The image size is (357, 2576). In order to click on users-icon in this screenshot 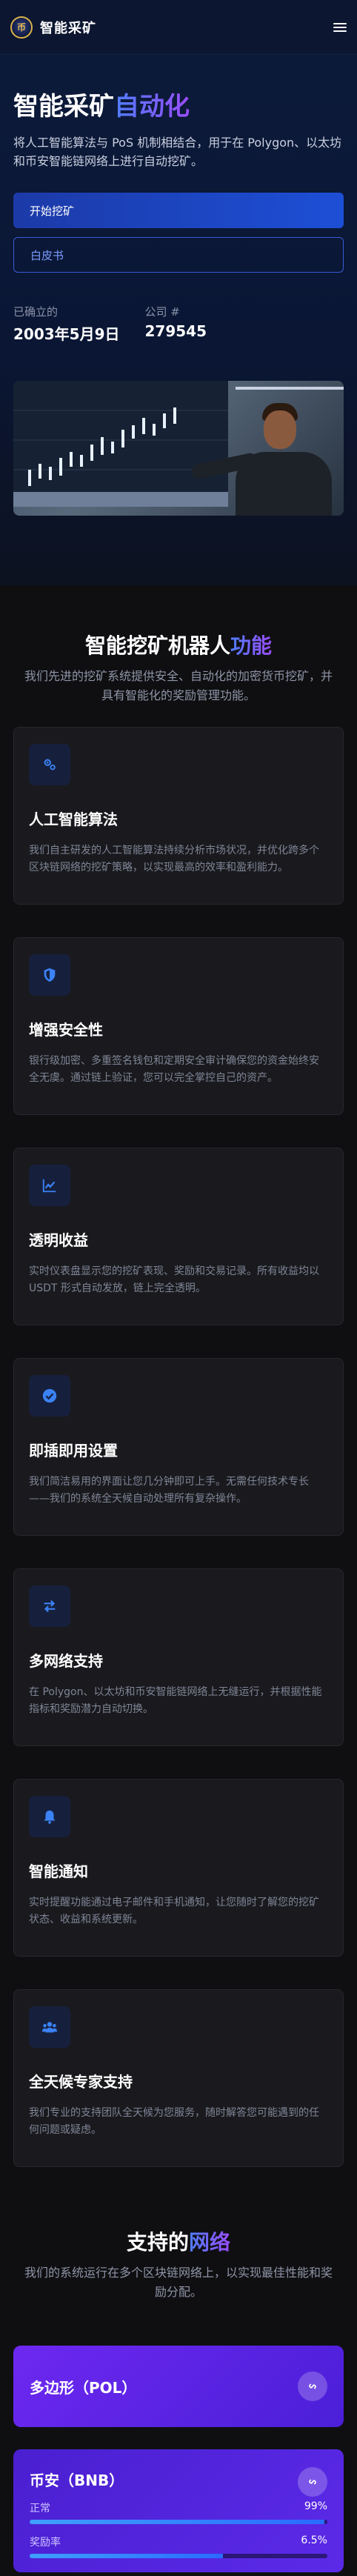, I will do `click(49, 2027)`.